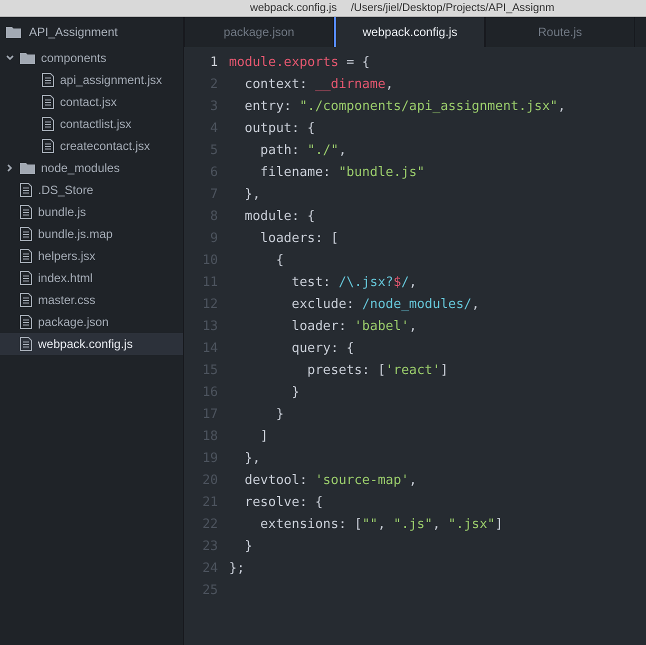 The height and width of the screenshot is (645, 646). I want to click on code-line: ], so click(263, 436).